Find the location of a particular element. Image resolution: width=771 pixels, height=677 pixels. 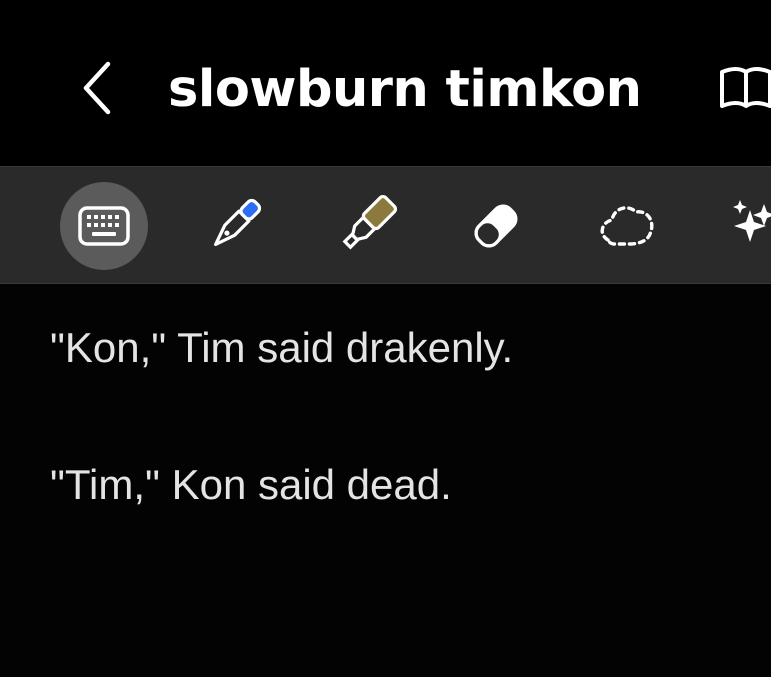

note-text-line: "Tim," Kon said dead. is located at coordinates (251, 485).